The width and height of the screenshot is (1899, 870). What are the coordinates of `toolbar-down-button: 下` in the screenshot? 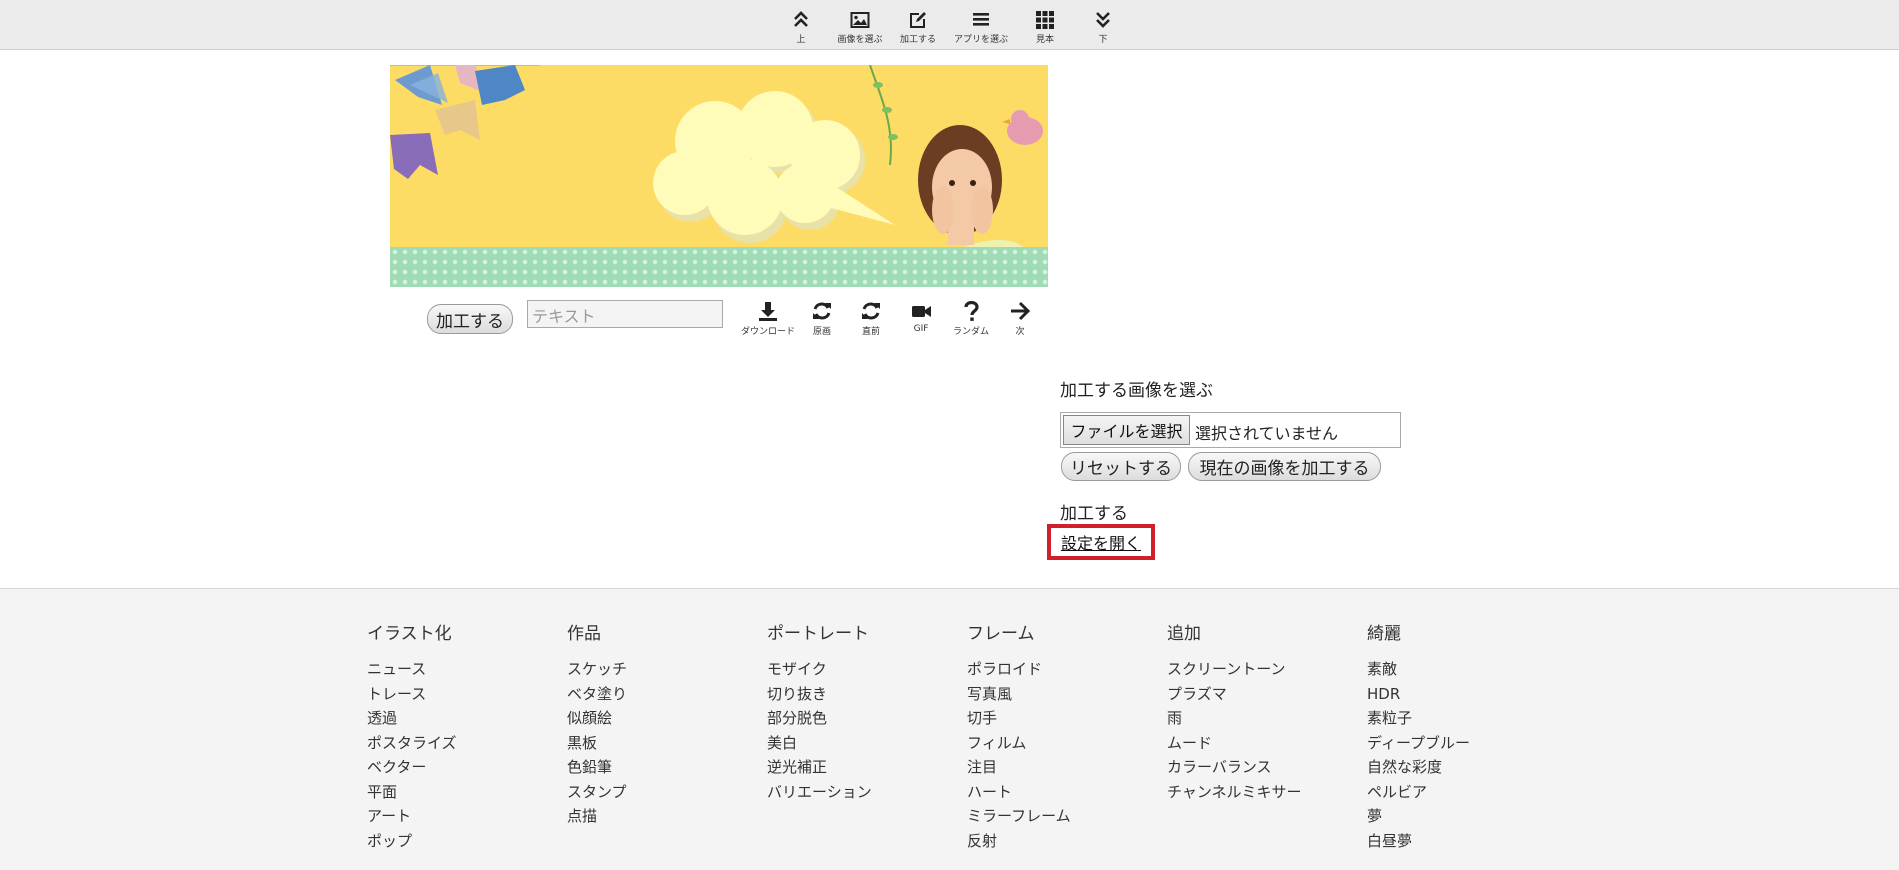 It's located at (1103, 28).